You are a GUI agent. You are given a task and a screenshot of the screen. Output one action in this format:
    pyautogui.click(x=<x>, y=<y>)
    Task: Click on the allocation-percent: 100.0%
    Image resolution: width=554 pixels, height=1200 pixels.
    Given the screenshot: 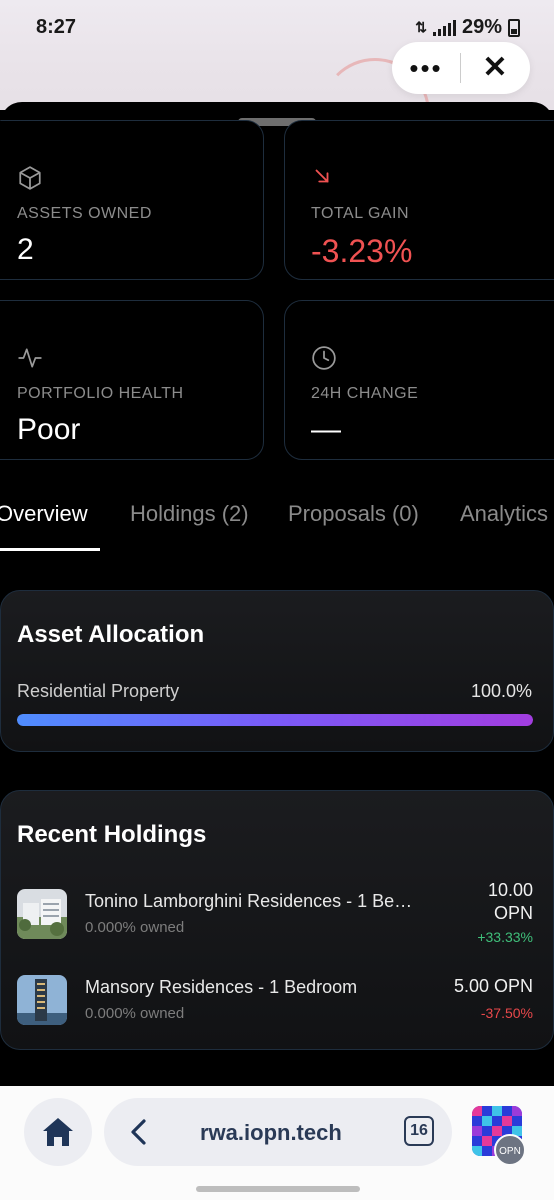 What is the action you would take?
    pyautogui.click(x=501, y=691)
    